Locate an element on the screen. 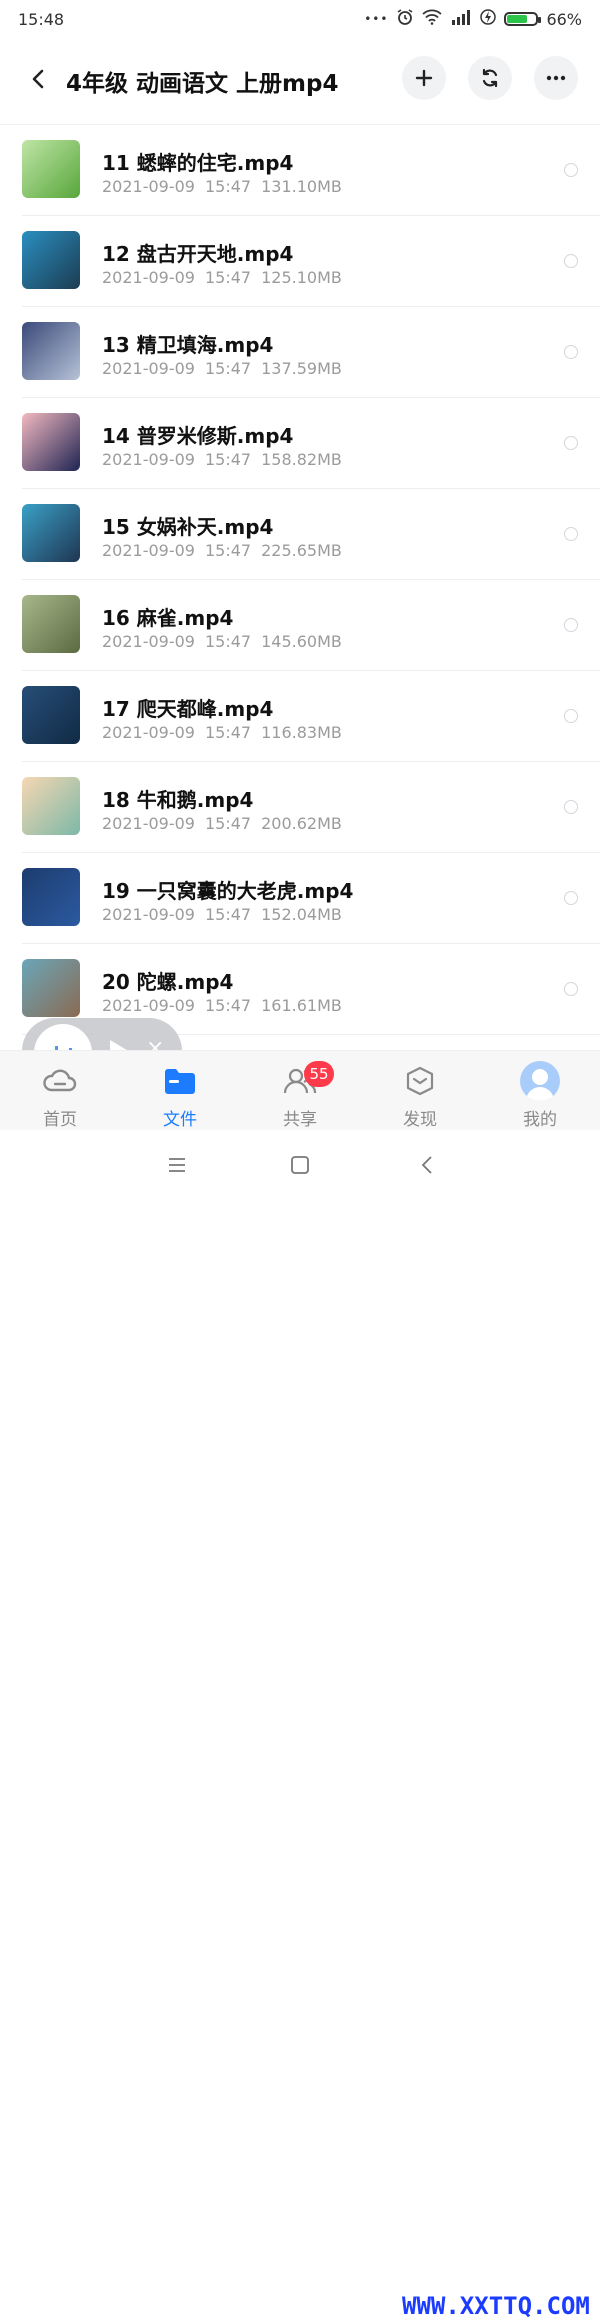  tab-label: 发现 is located at coordinates (420, 1120).